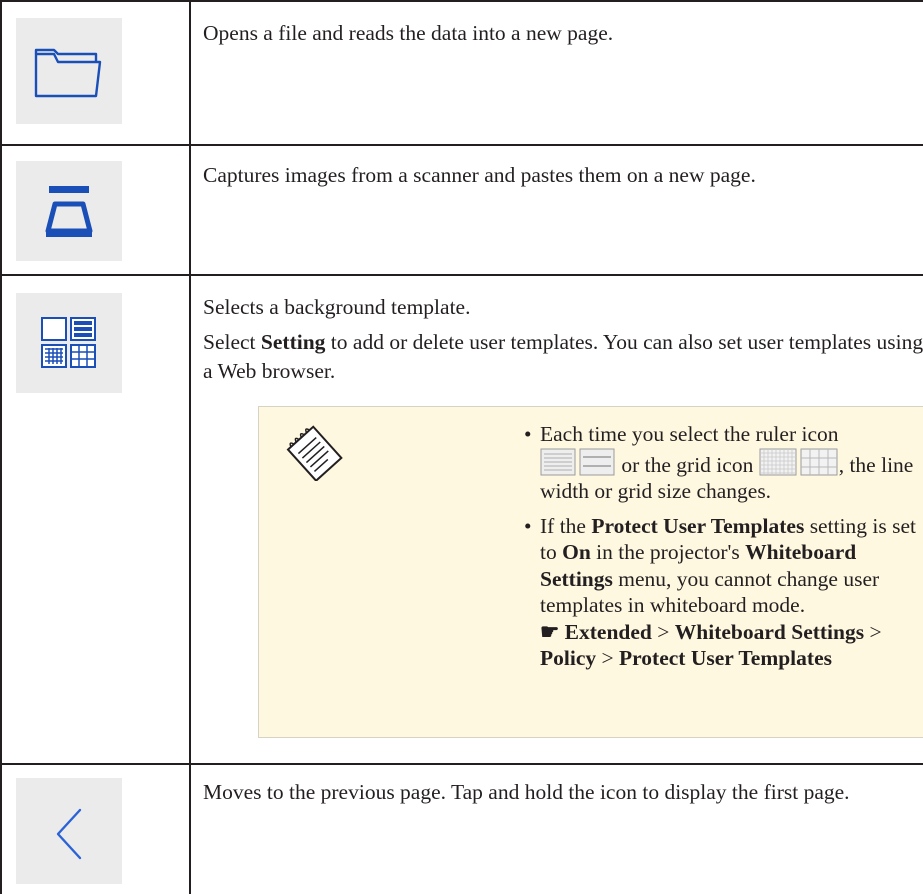 Image resolution: width=923 pixels, height=894 pixels. What do you see at coordinates (689, 434) in the screenshot?
I see `text-span: Each time you select the ruler icon` at bounding box center [689, 434].